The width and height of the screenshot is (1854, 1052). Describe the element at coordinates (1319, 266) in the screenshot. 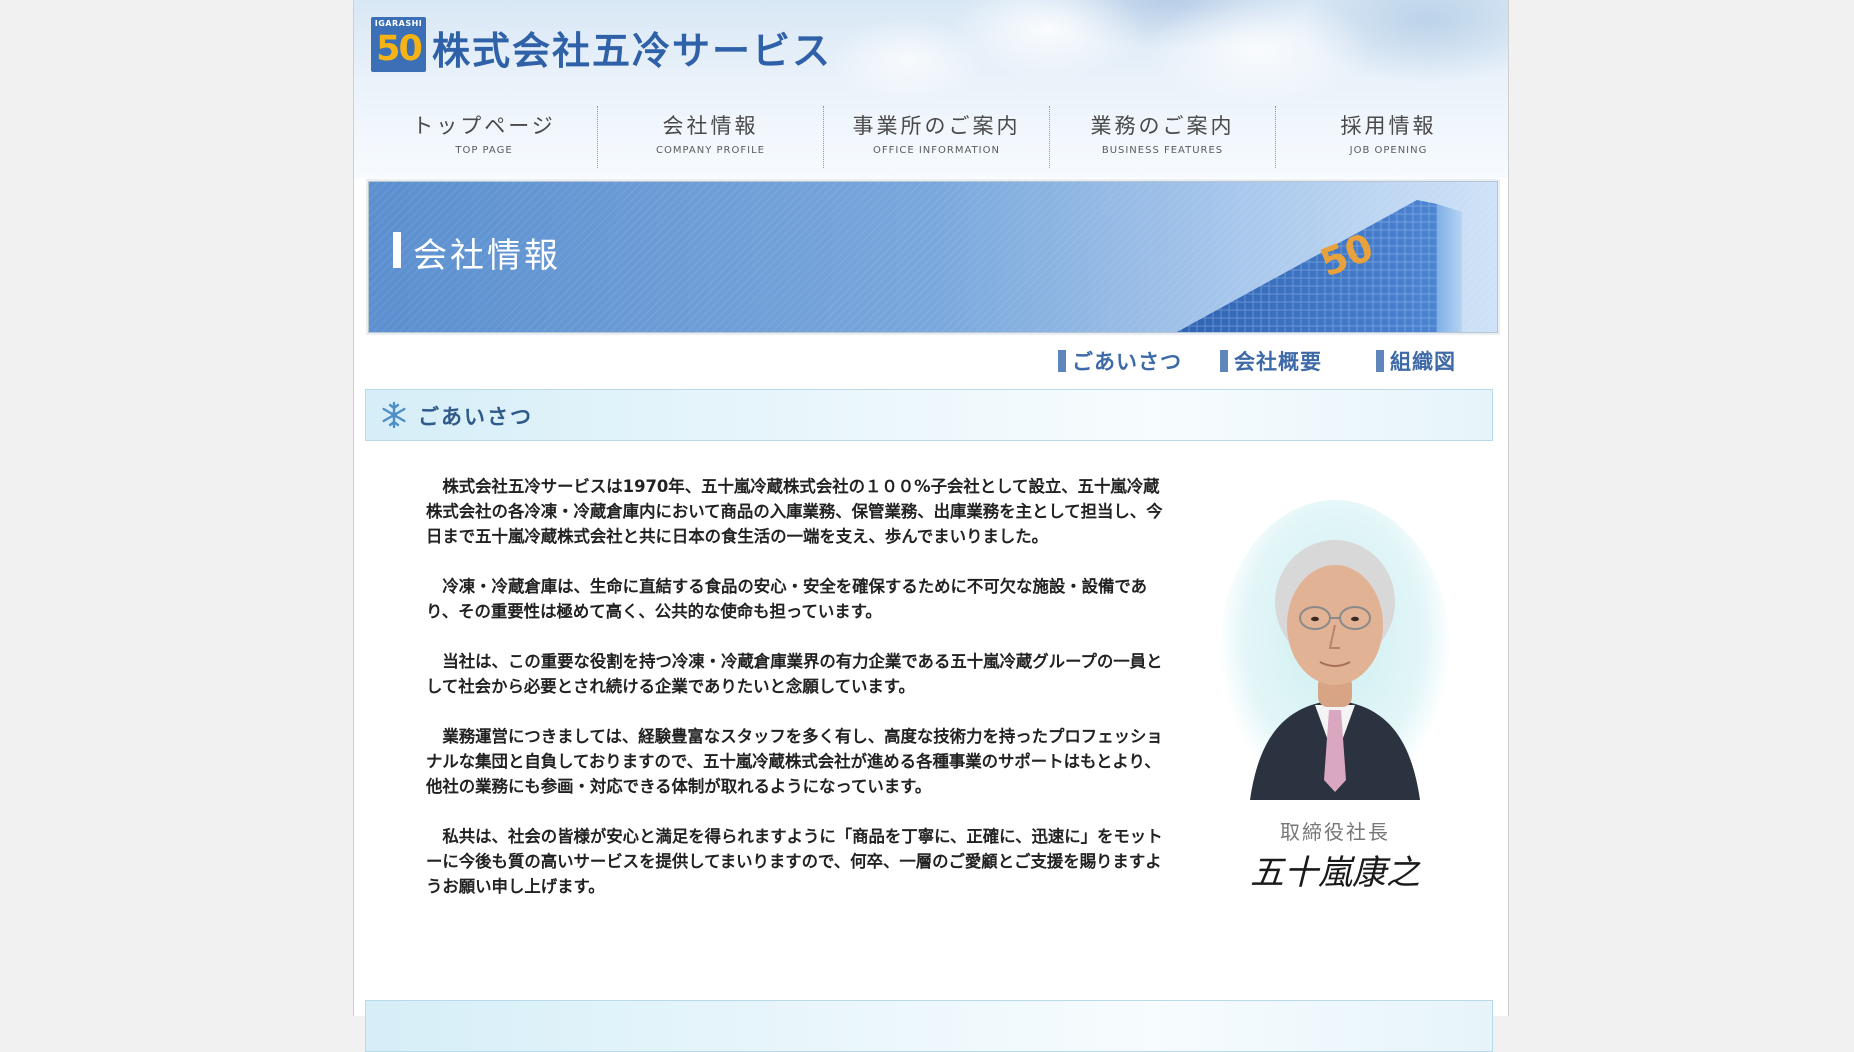

I see `warehouse-building-image: 50` at that location.